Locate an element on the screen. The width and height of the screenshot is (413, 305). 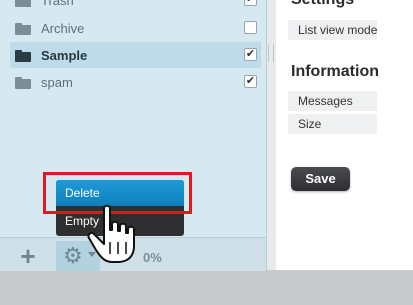
folder-row-sample: Sample ✔ is located at coordinates (135, 55).